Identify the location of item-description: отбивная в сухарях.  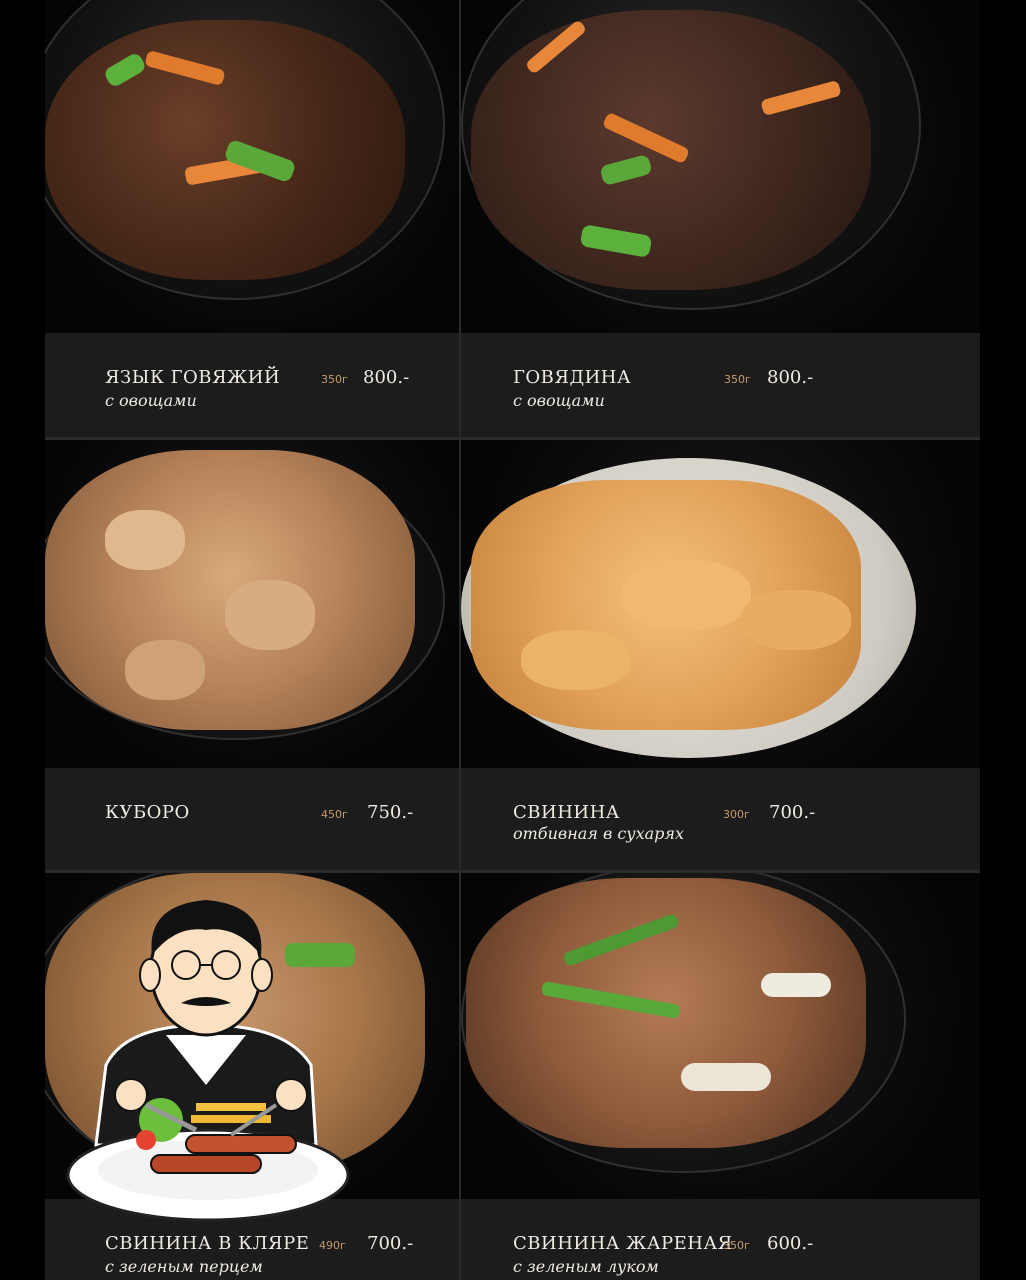
(599, 833).